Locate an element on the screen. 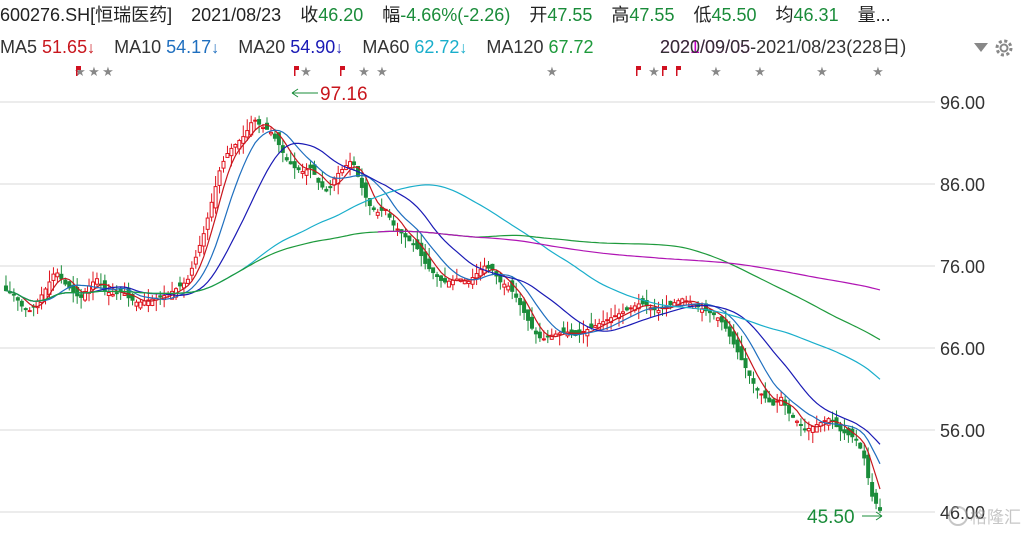 The width and height of the screenshot is (1024, 534). symbol-name: 600276.SH[恒瑞医药] is located at coordinates (86, 15).